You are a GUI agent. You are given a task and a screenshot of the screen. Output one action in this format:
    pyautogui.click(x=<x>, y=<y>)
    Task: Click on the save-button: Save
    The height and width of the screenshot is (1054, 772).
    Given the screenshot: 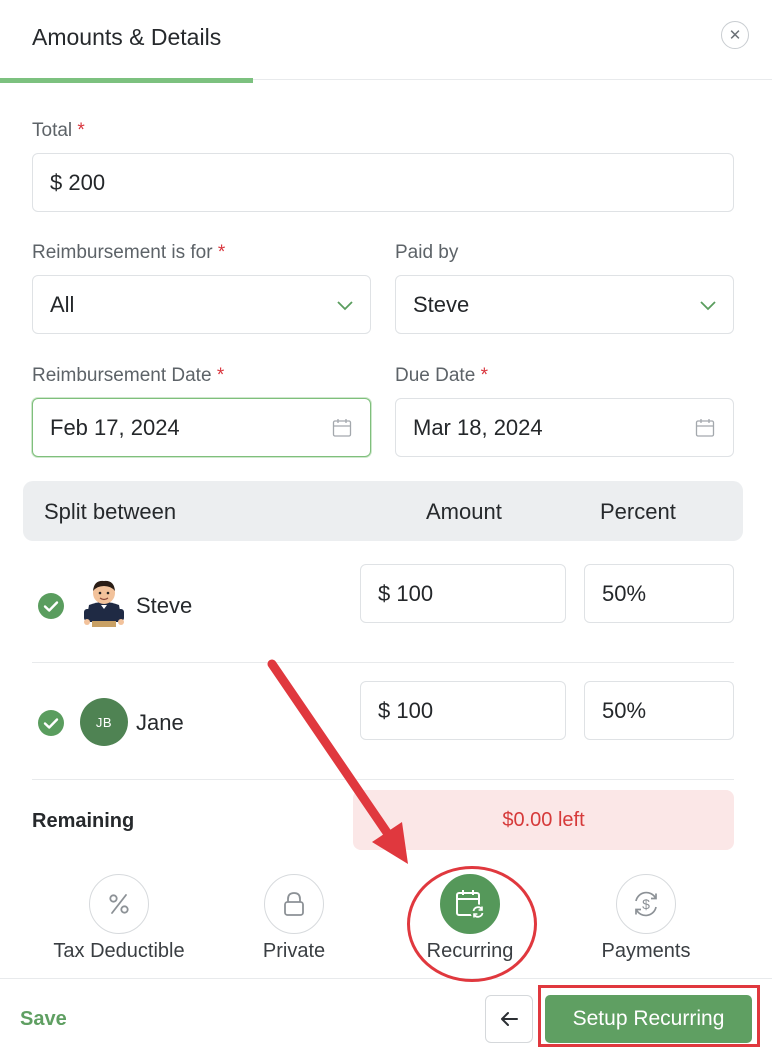 What is the action you would take?
    pyautogui.click(x=43, y=1019)
    